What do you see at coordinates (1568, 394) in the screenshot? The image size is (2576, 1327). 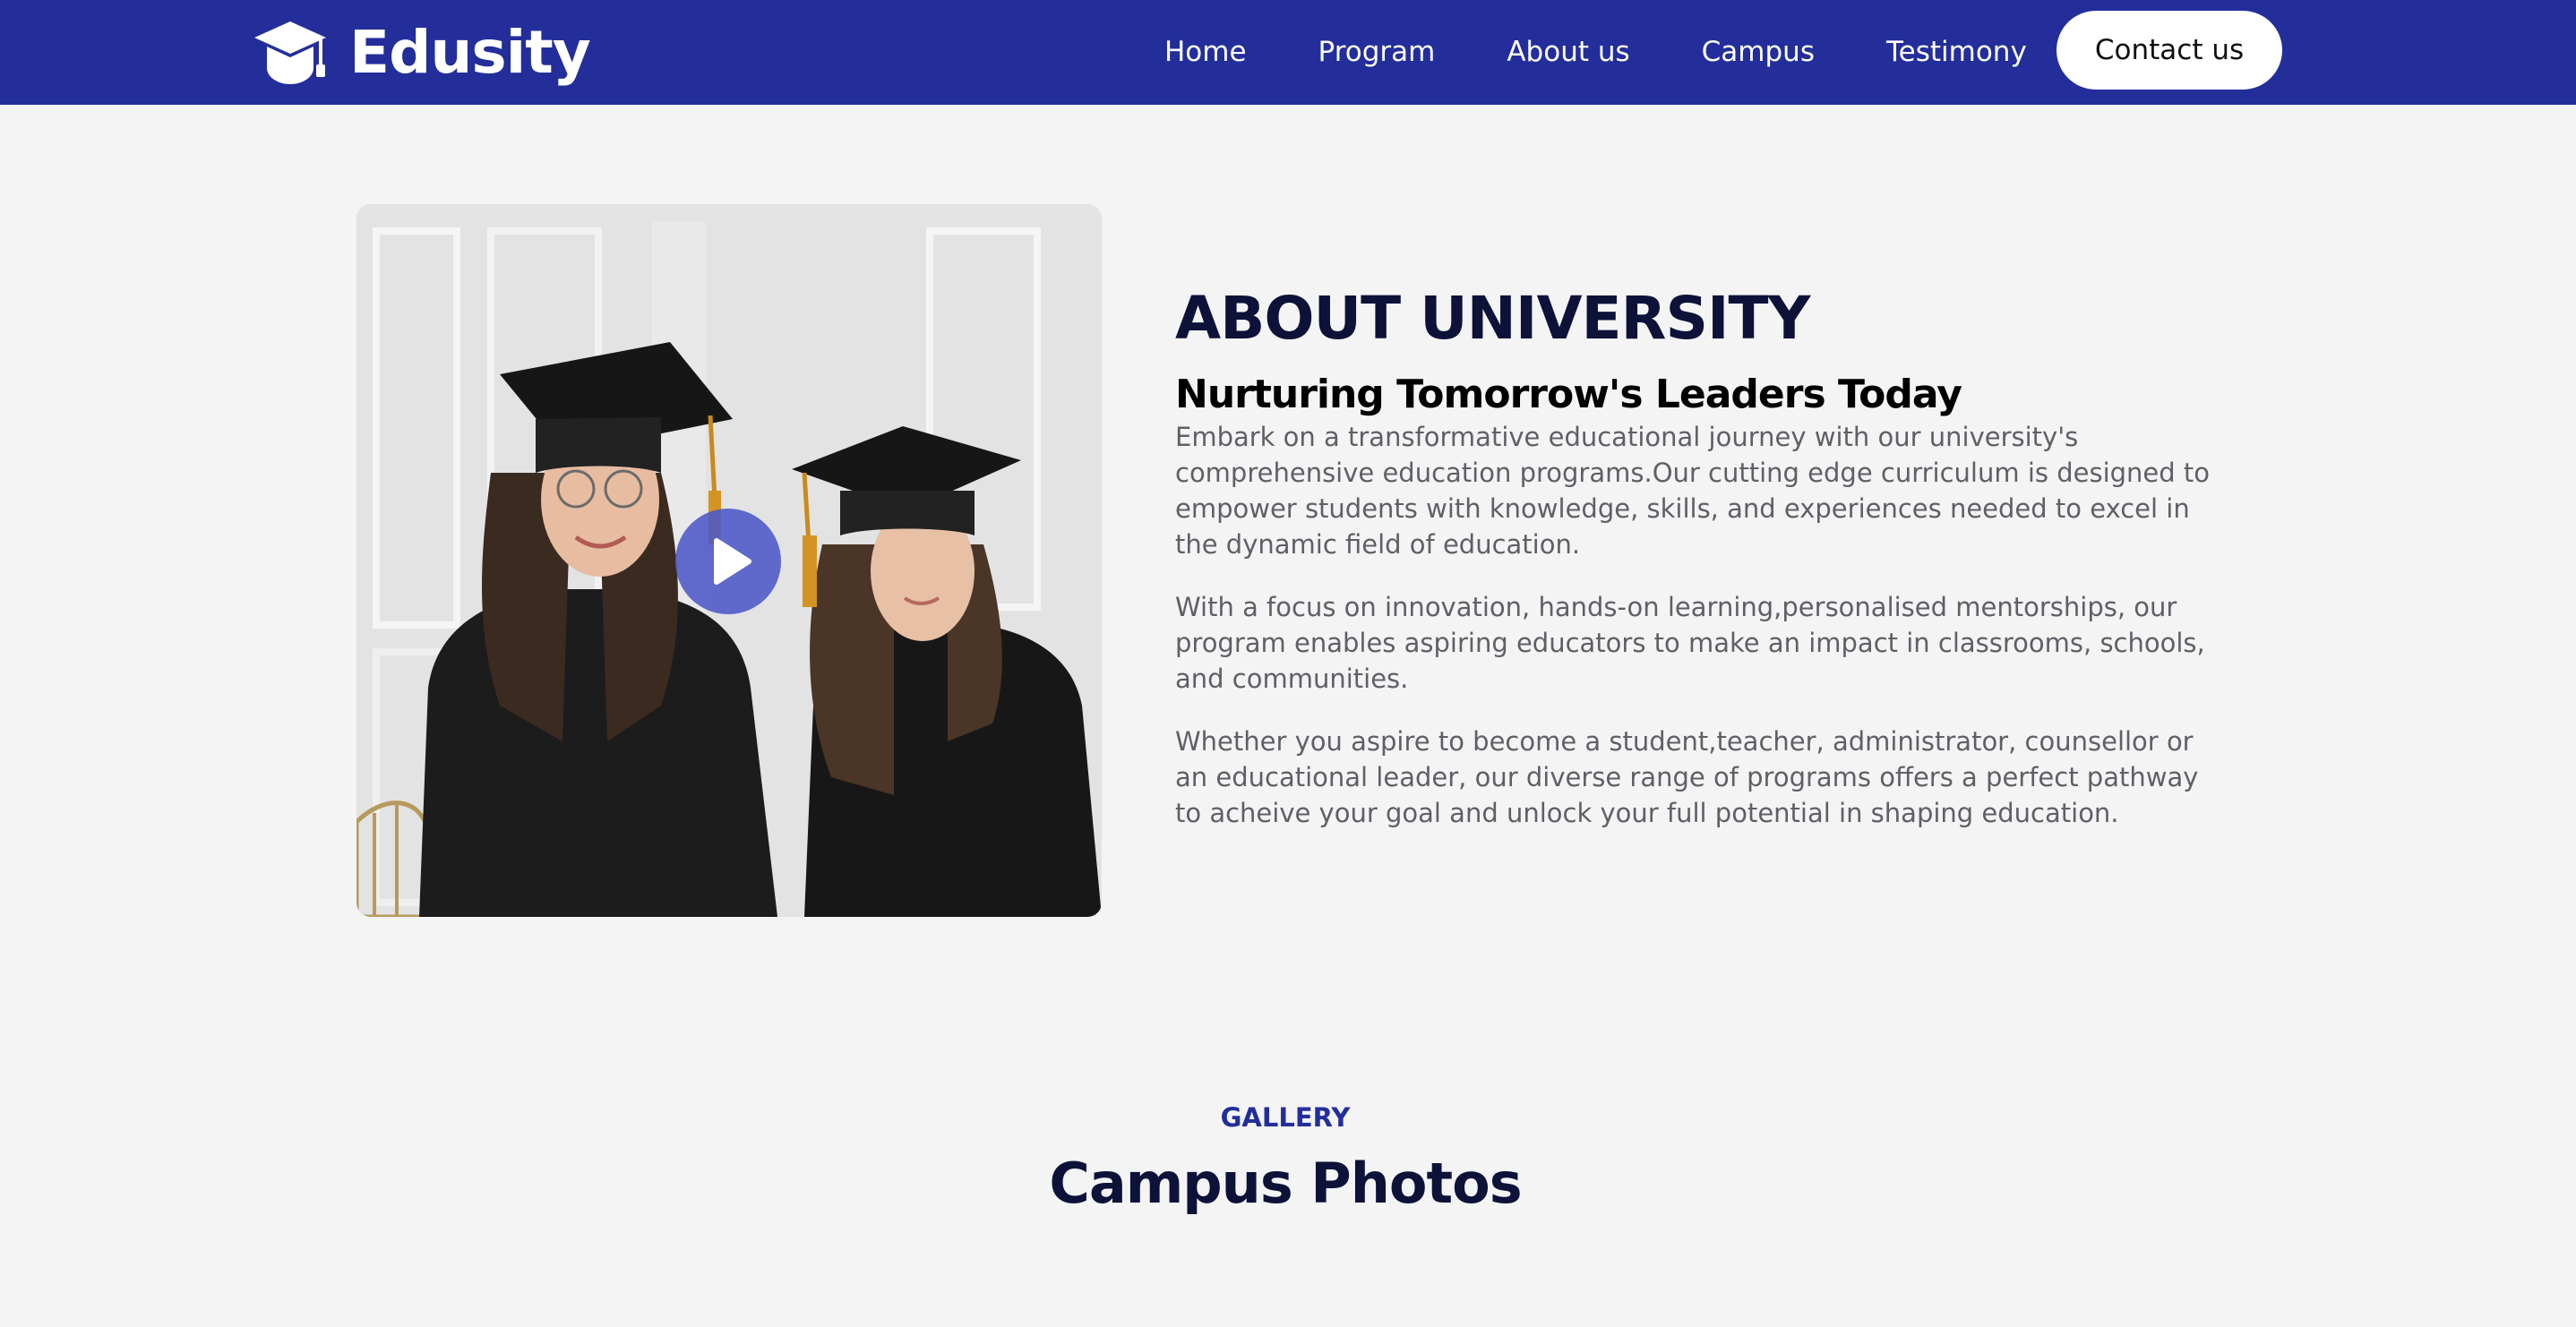 I see `about-subheading: Nurturing Tomorrow's Leaders Today` at bounding box center [1568, 394].